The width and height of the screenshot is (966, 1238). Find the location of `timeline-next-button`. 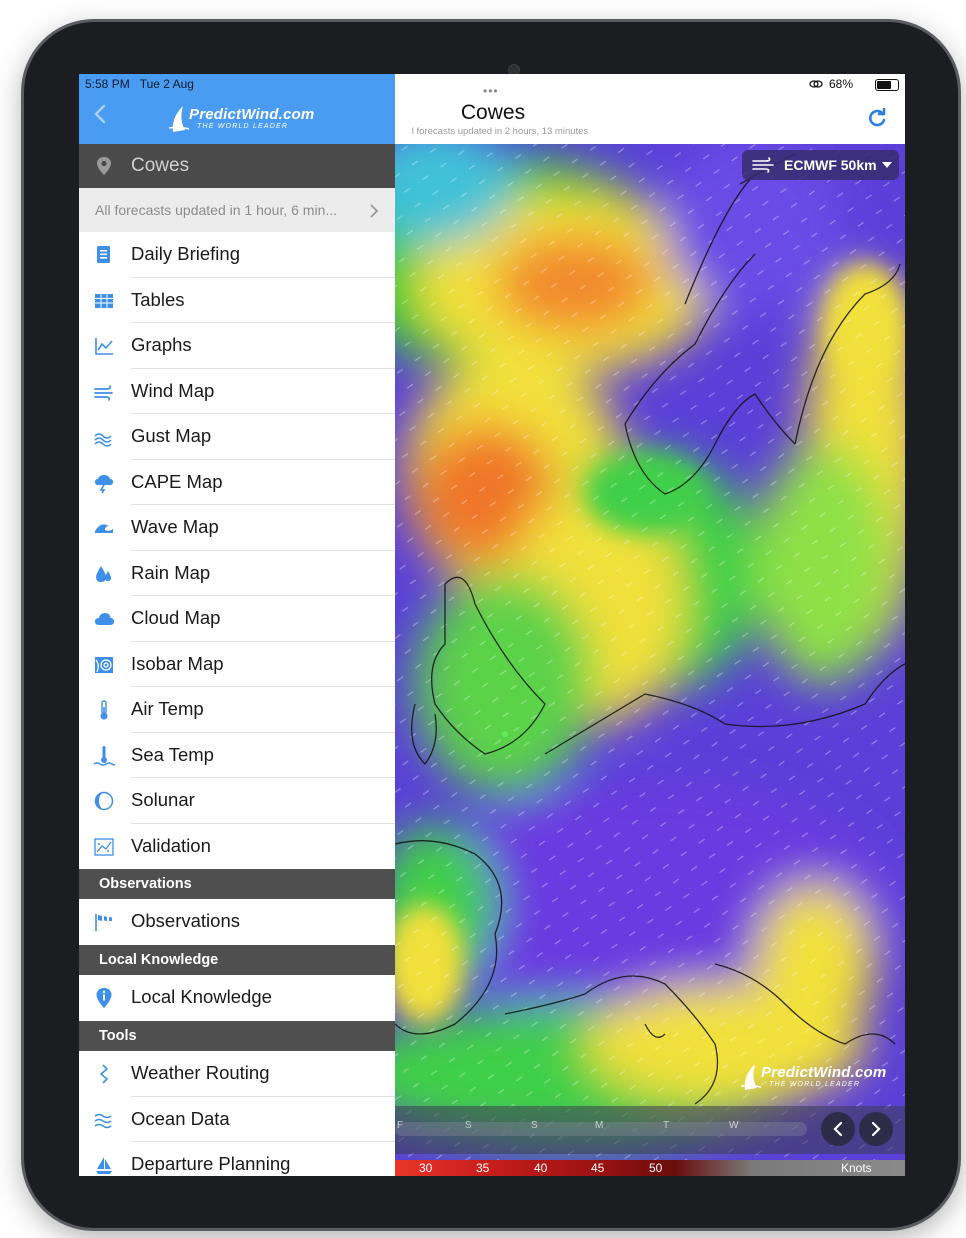

timeline-next-button is located at coordinates (876, 1129).